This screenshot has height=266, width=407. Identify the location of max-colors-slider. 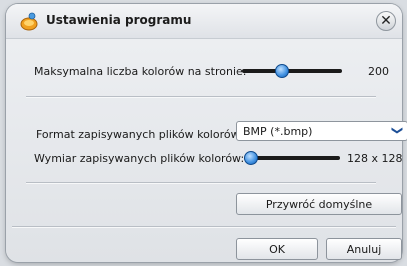
(292, 71).